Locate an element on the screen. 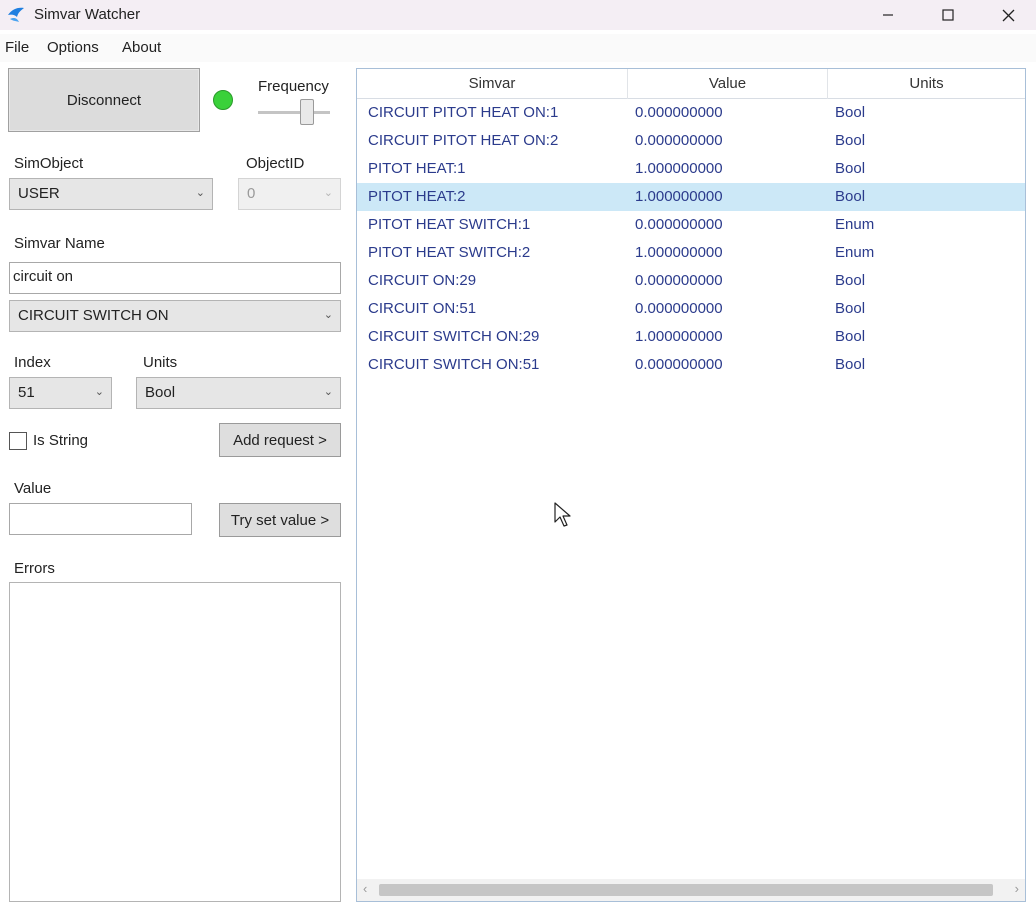  menu-options: Options is located at coordinates (73, 47).